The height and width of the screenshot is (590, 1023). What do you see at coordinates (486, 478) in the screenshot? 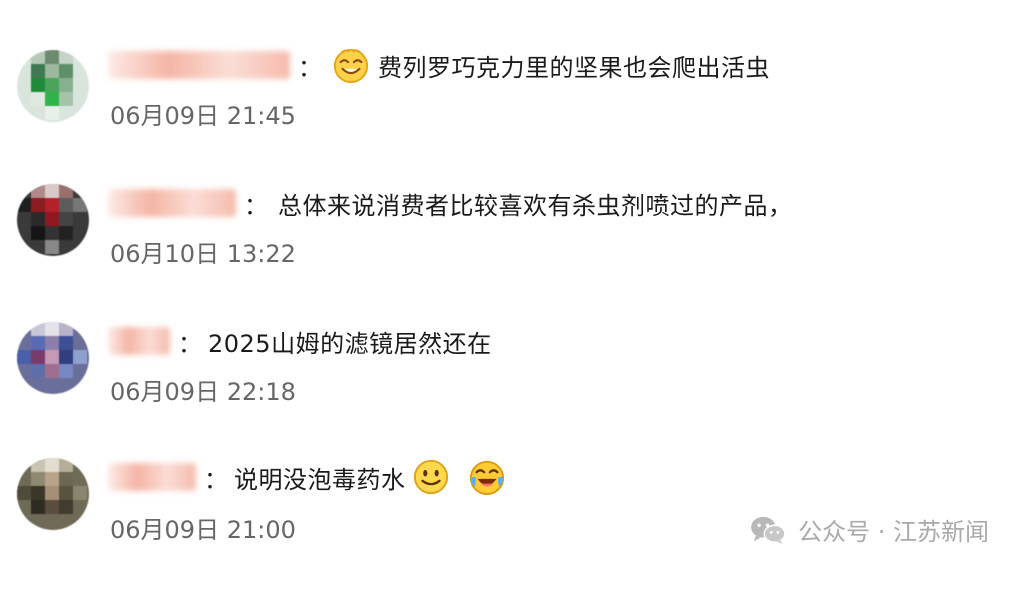
I see `laugh-cry-face-icon` at bounding box center [486, 478].